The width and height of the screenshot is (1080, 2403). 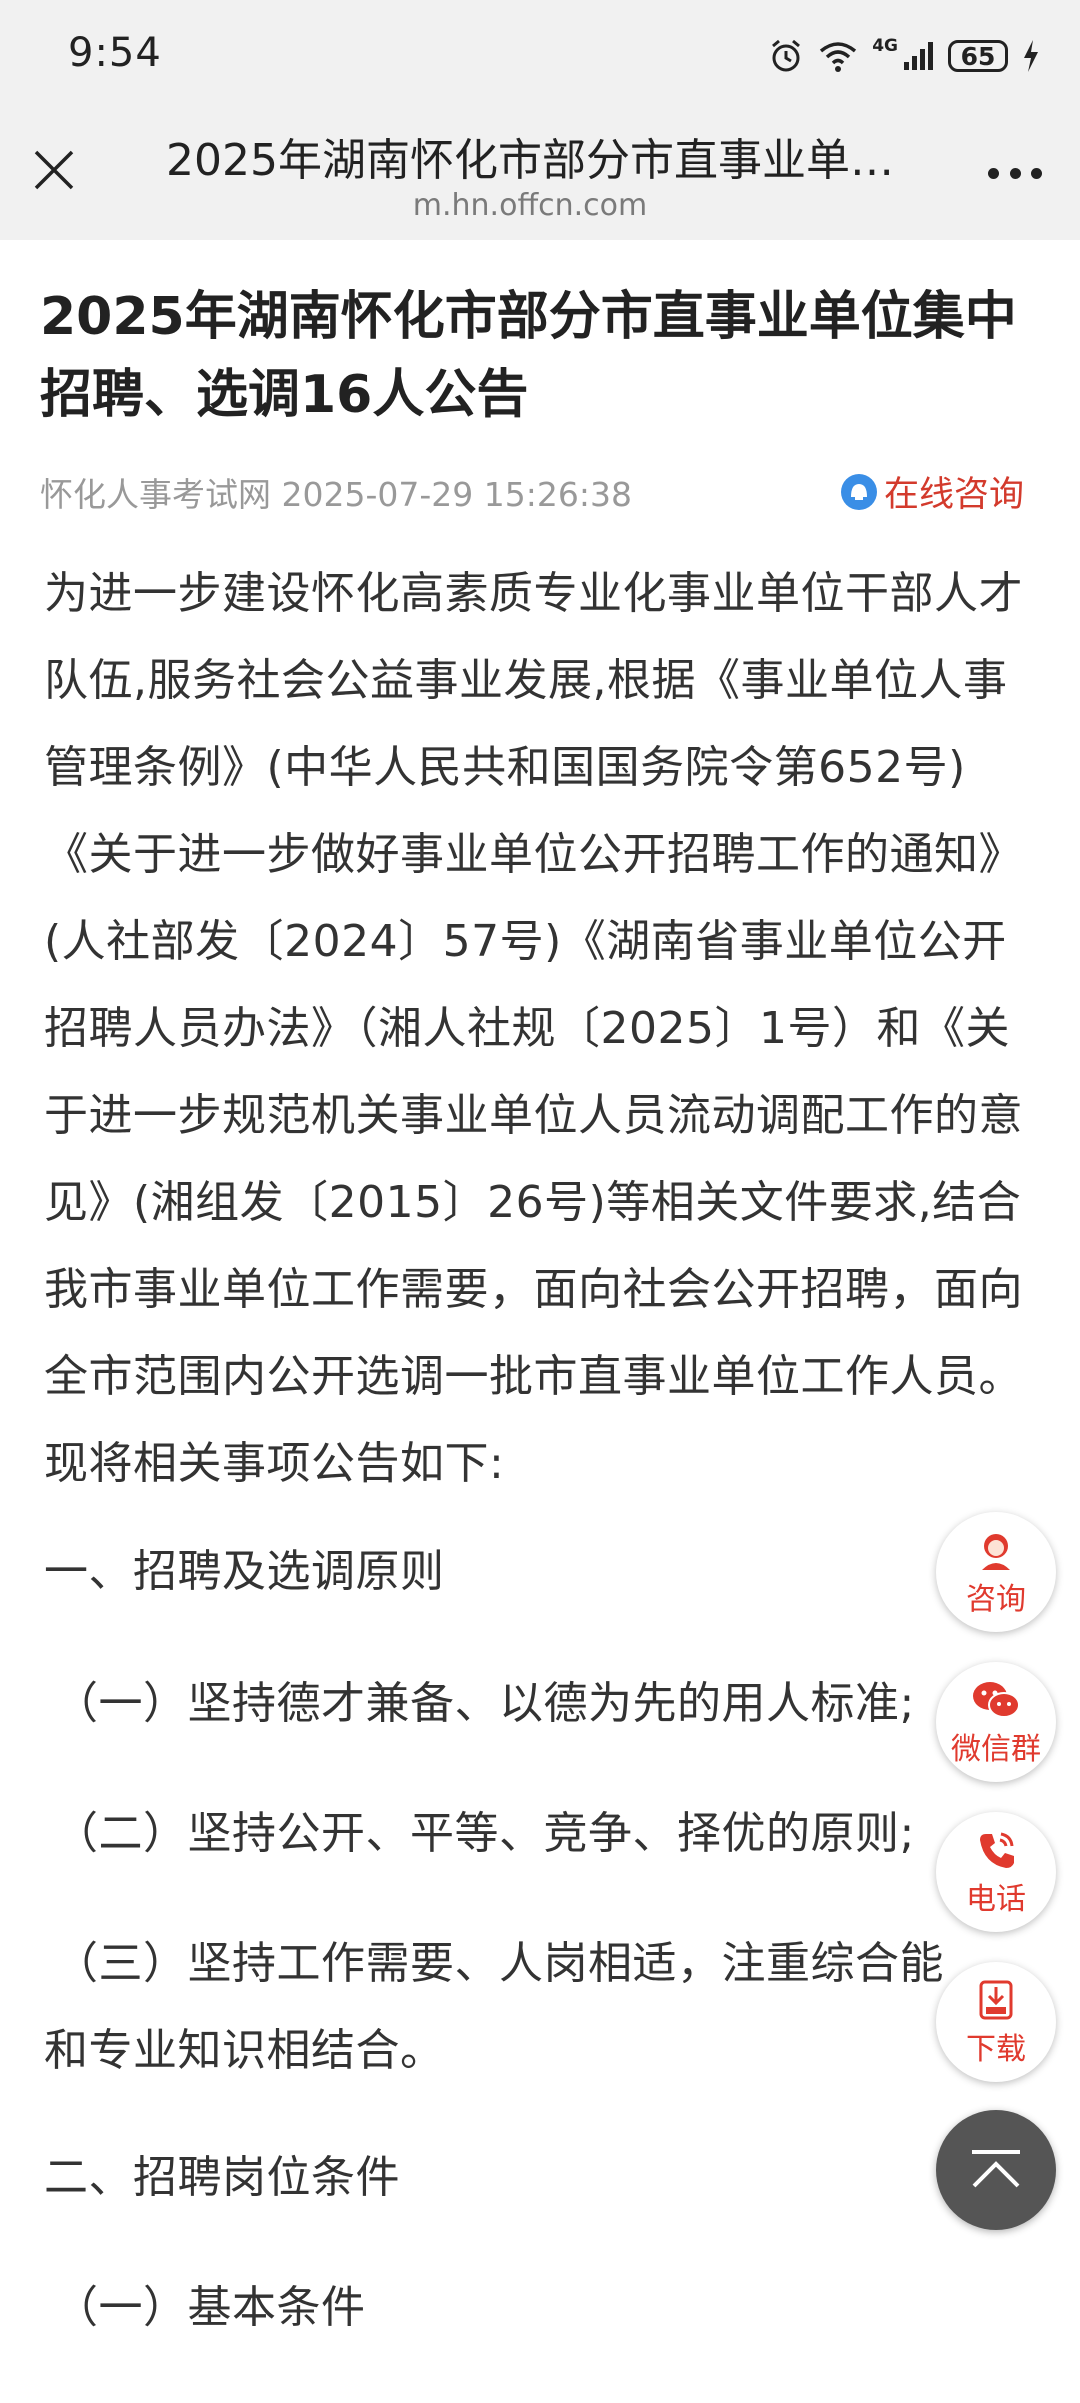 I want to click on download-float-button: 下载, so click(x=996, y=2022).